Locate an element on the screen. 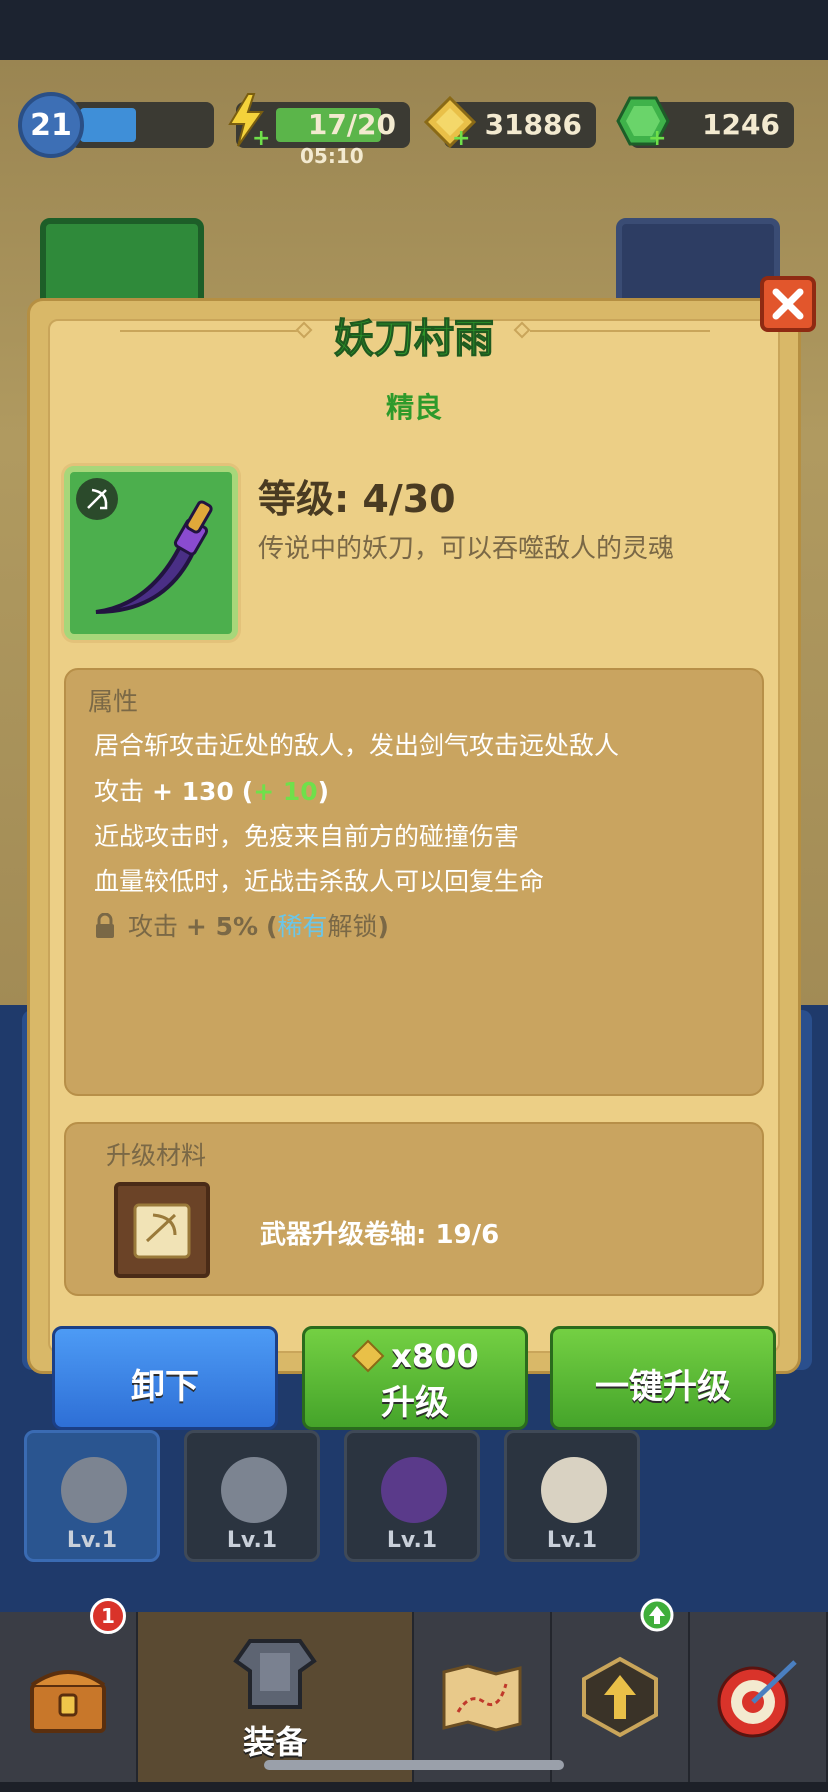 The height and width of the screenshot is (1792, 828). pet-slot-panther: Lv.1 is located at coordinates (252, 1496).